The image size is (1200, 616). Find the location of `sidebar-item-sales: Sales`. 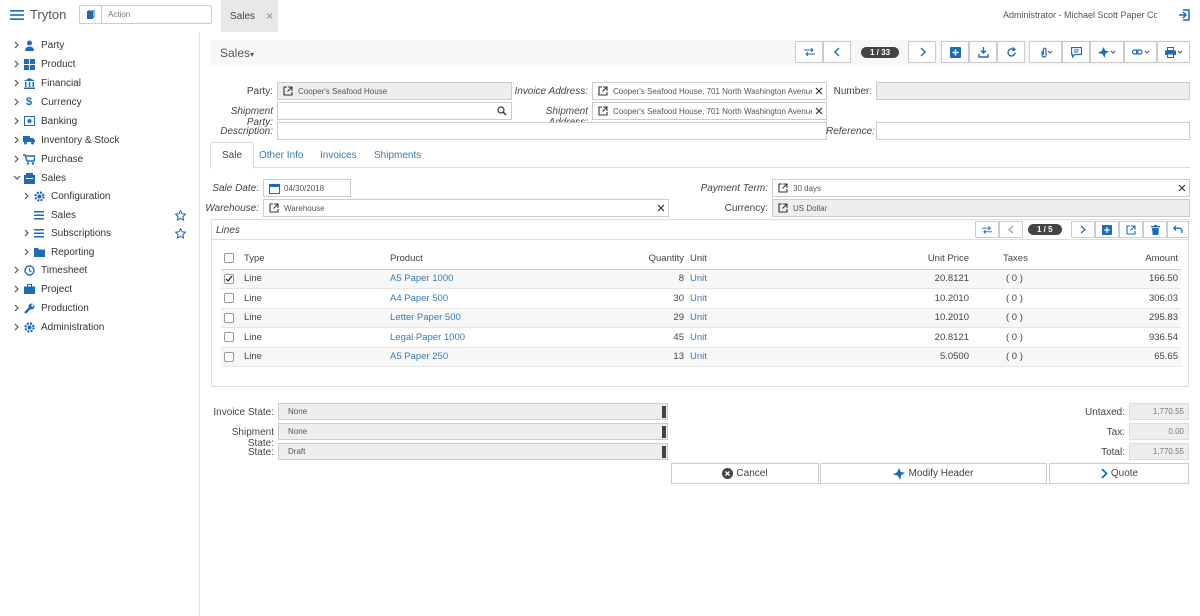

sidebar-item-sales: Sales is located at coordinates (99, 178).